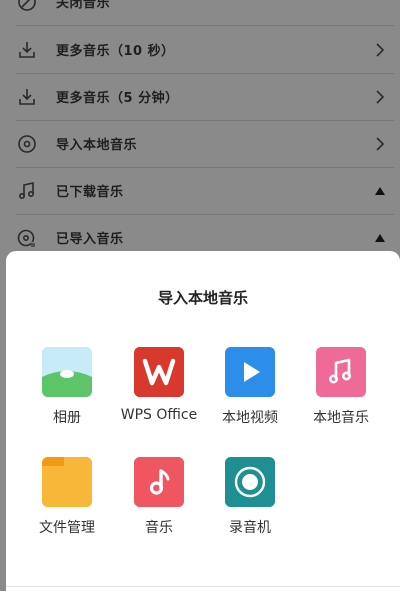 This screenshot has height=591, width=400. I want to click on list-item-label: 更多音乐（5 分钟）, so click(117, 98).